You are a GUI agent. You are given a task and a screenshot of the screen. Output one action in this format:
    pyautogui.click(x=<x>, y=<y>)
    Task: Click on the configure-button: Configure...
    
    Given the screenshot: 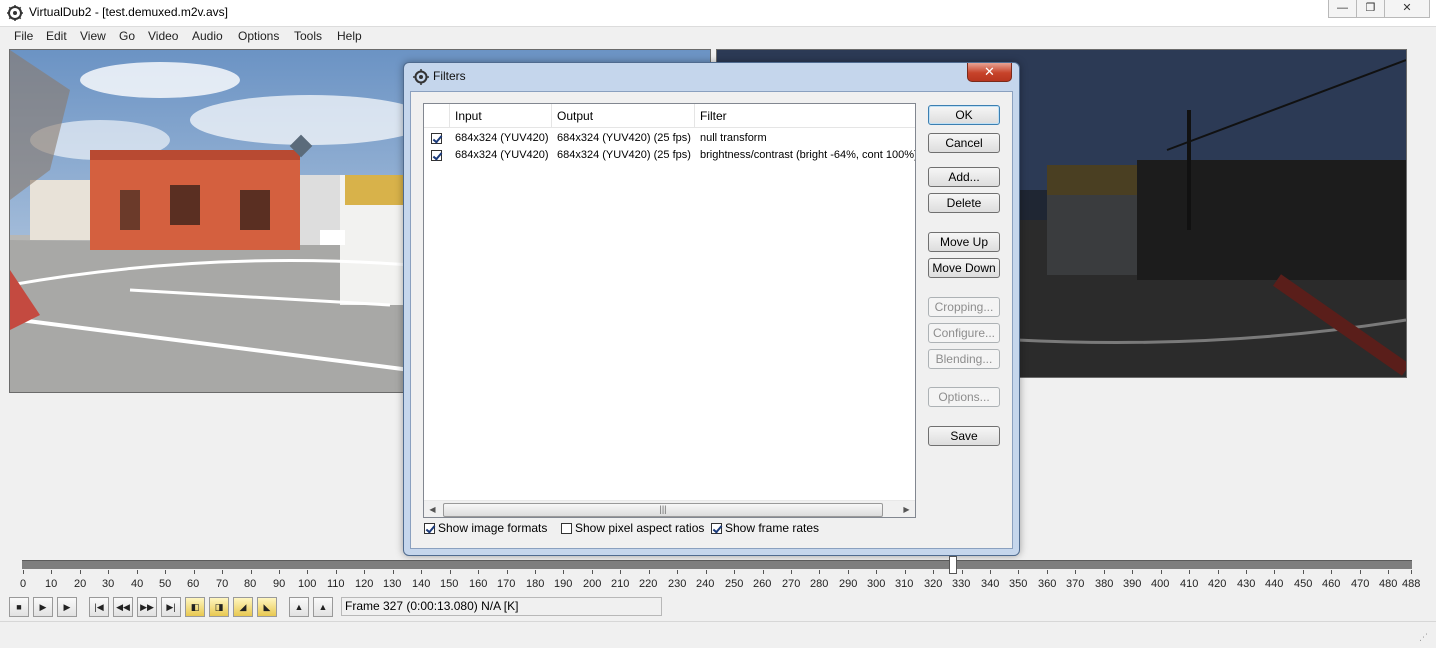 What is the action you would take?
    pyautogui.click(x=964, y=333)
    